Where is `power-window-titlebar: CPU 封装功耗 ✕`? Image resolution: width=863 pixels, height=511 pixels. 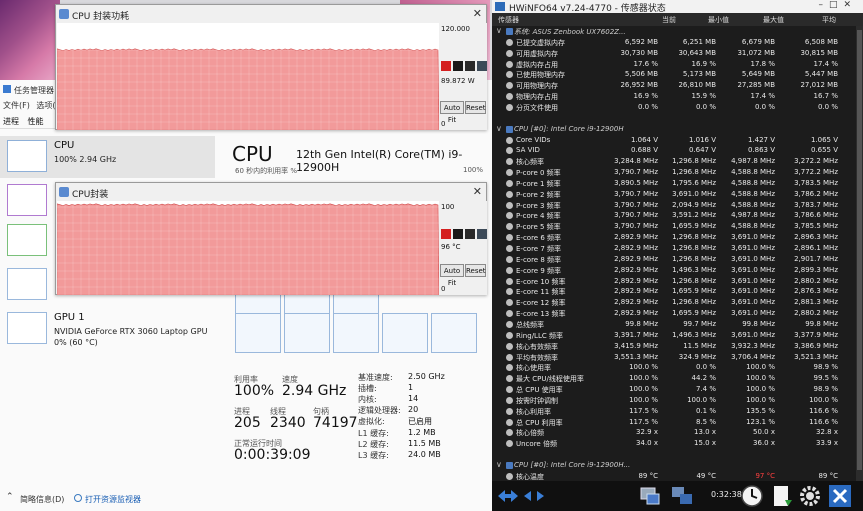
power-window-titlebar: CPU 封装功耗 ✕ is located at coordinates (271, 14).